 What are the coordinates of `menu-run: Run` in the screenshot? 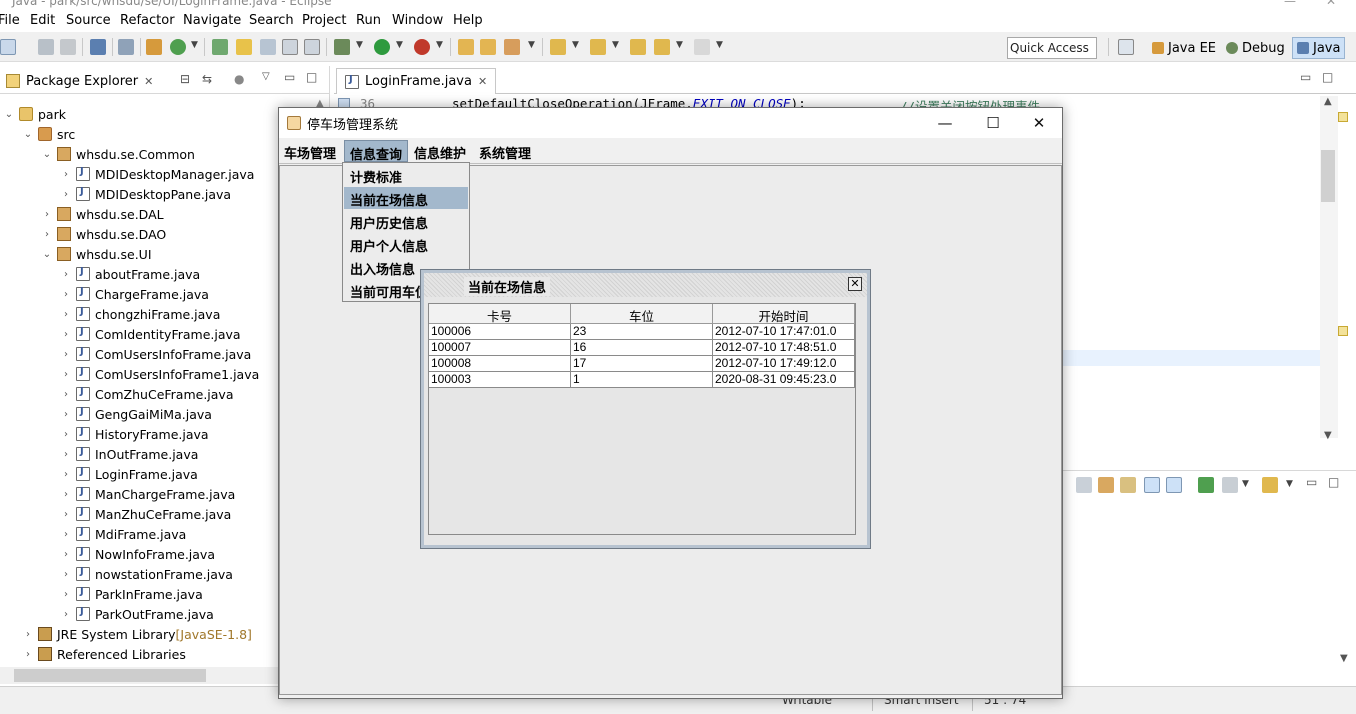 It's located at (368, 20).